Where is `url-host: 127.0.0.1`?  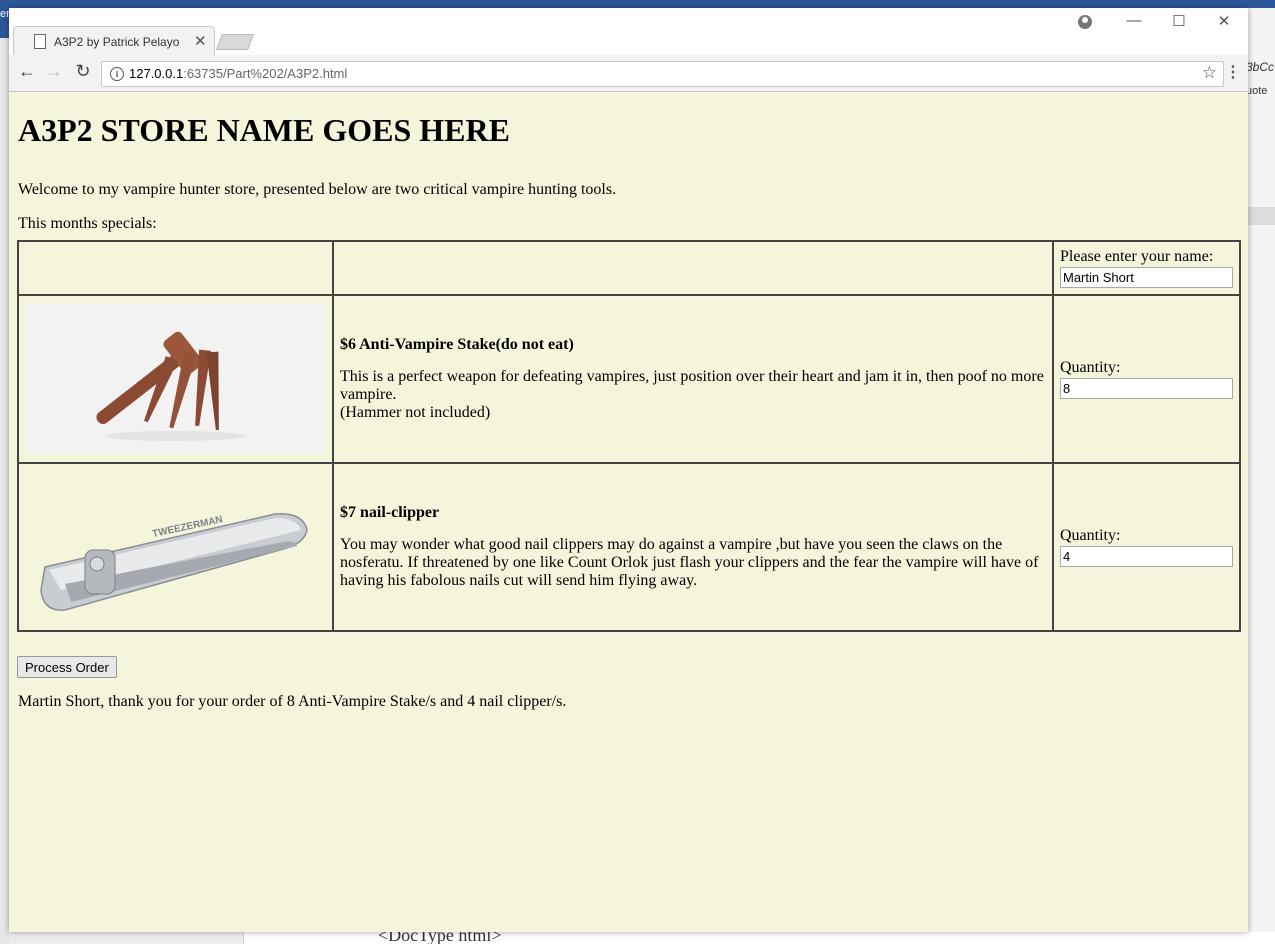
url-host: 127.0.0.1 is located at coordinates (156, 73).